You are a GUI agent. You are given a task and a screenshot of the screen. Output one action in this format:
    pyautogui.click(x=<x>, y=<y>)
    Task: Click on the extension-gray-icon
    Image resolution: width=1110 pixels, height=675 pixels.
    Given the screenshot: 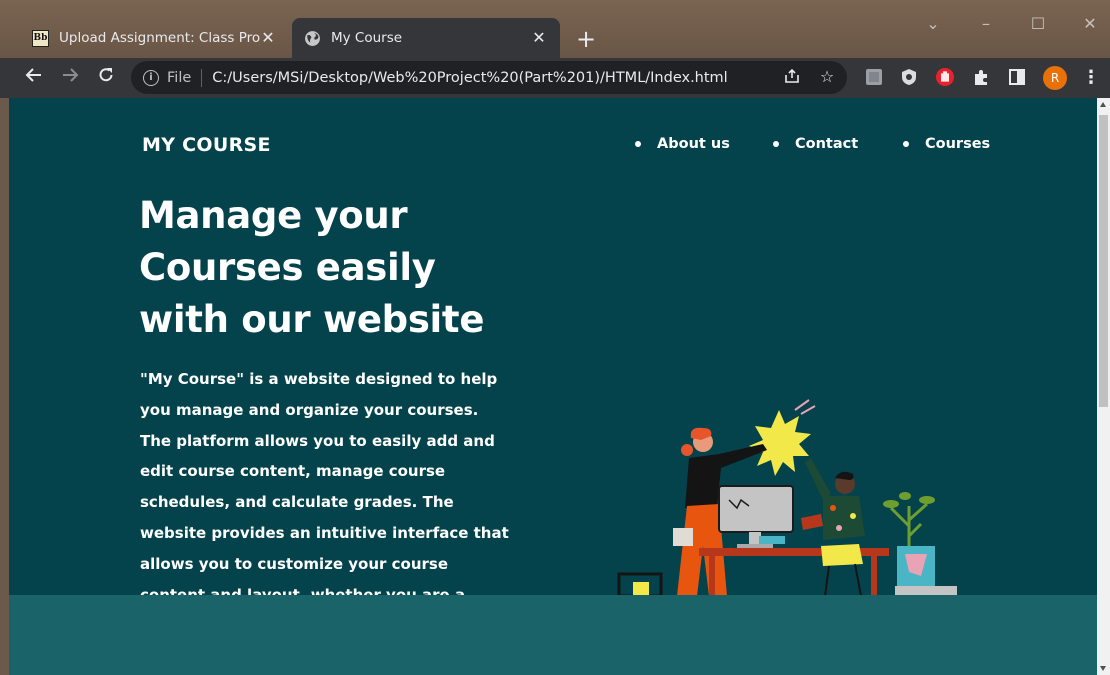 What is the action you would take?
    pyautogui.click(x=874, y=77)
    